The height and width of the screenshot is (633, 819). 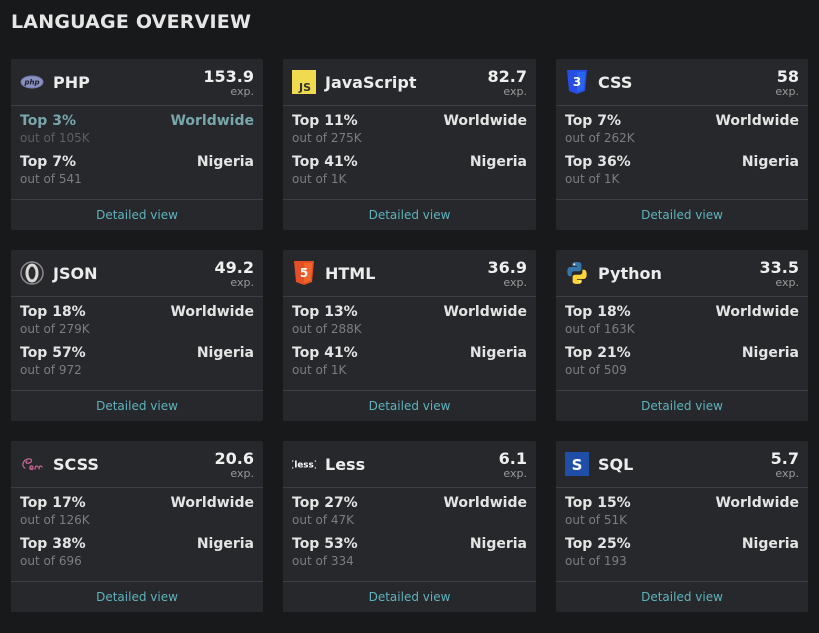 I want to click on worldwide-rank-row: Top 7% out of 262K Worldwide, so click(x=682, y=133).